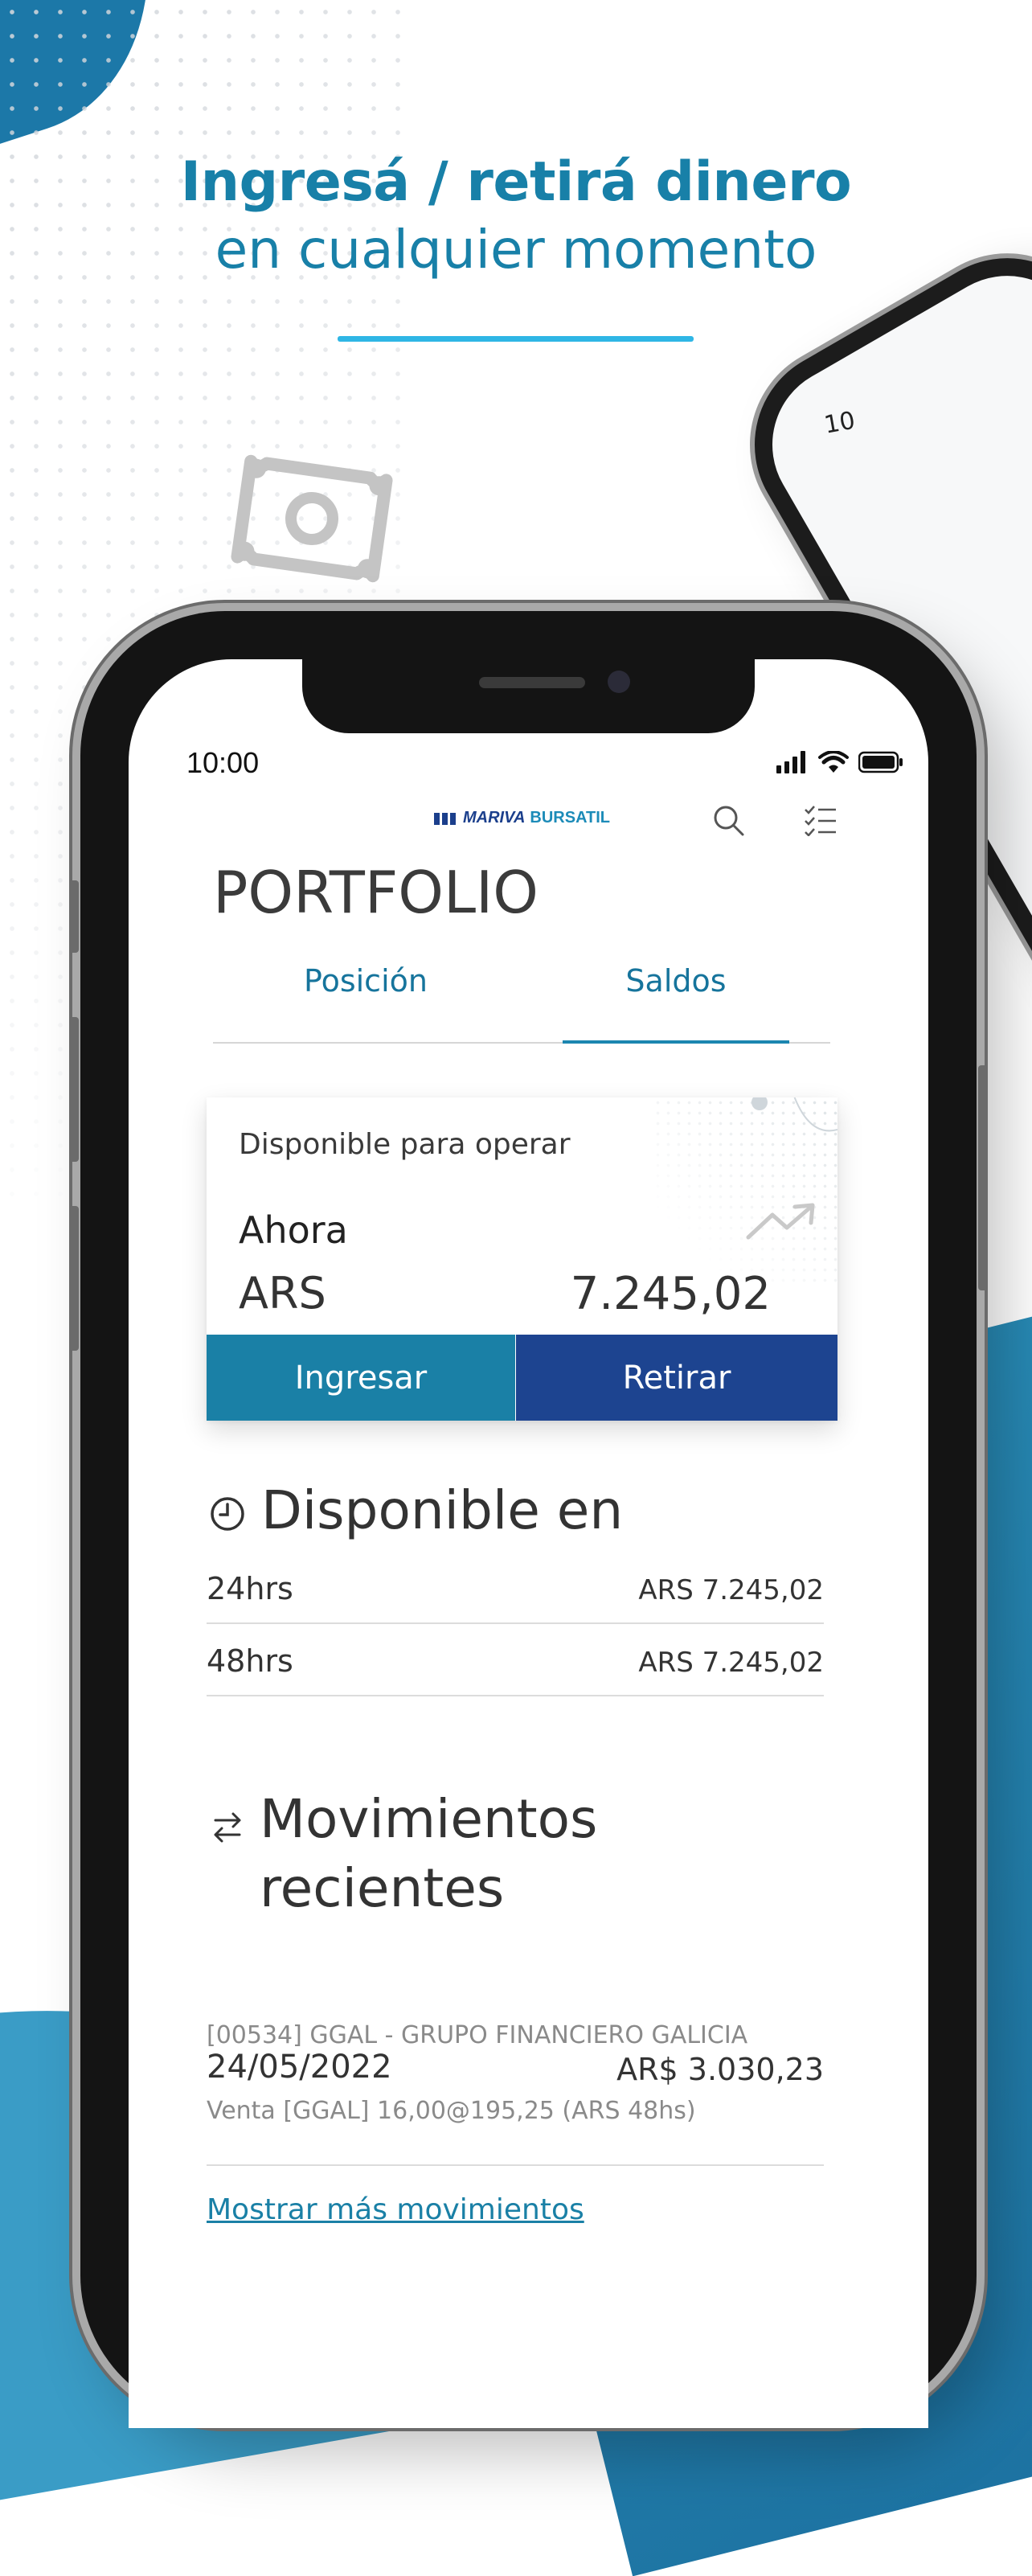 This screenshot has width=1032, height=2576. What do you see at coordinates (442, 1510) in the screenshot?
I see `available-in-title: Disponible en` at bounding box center [442, 1510].